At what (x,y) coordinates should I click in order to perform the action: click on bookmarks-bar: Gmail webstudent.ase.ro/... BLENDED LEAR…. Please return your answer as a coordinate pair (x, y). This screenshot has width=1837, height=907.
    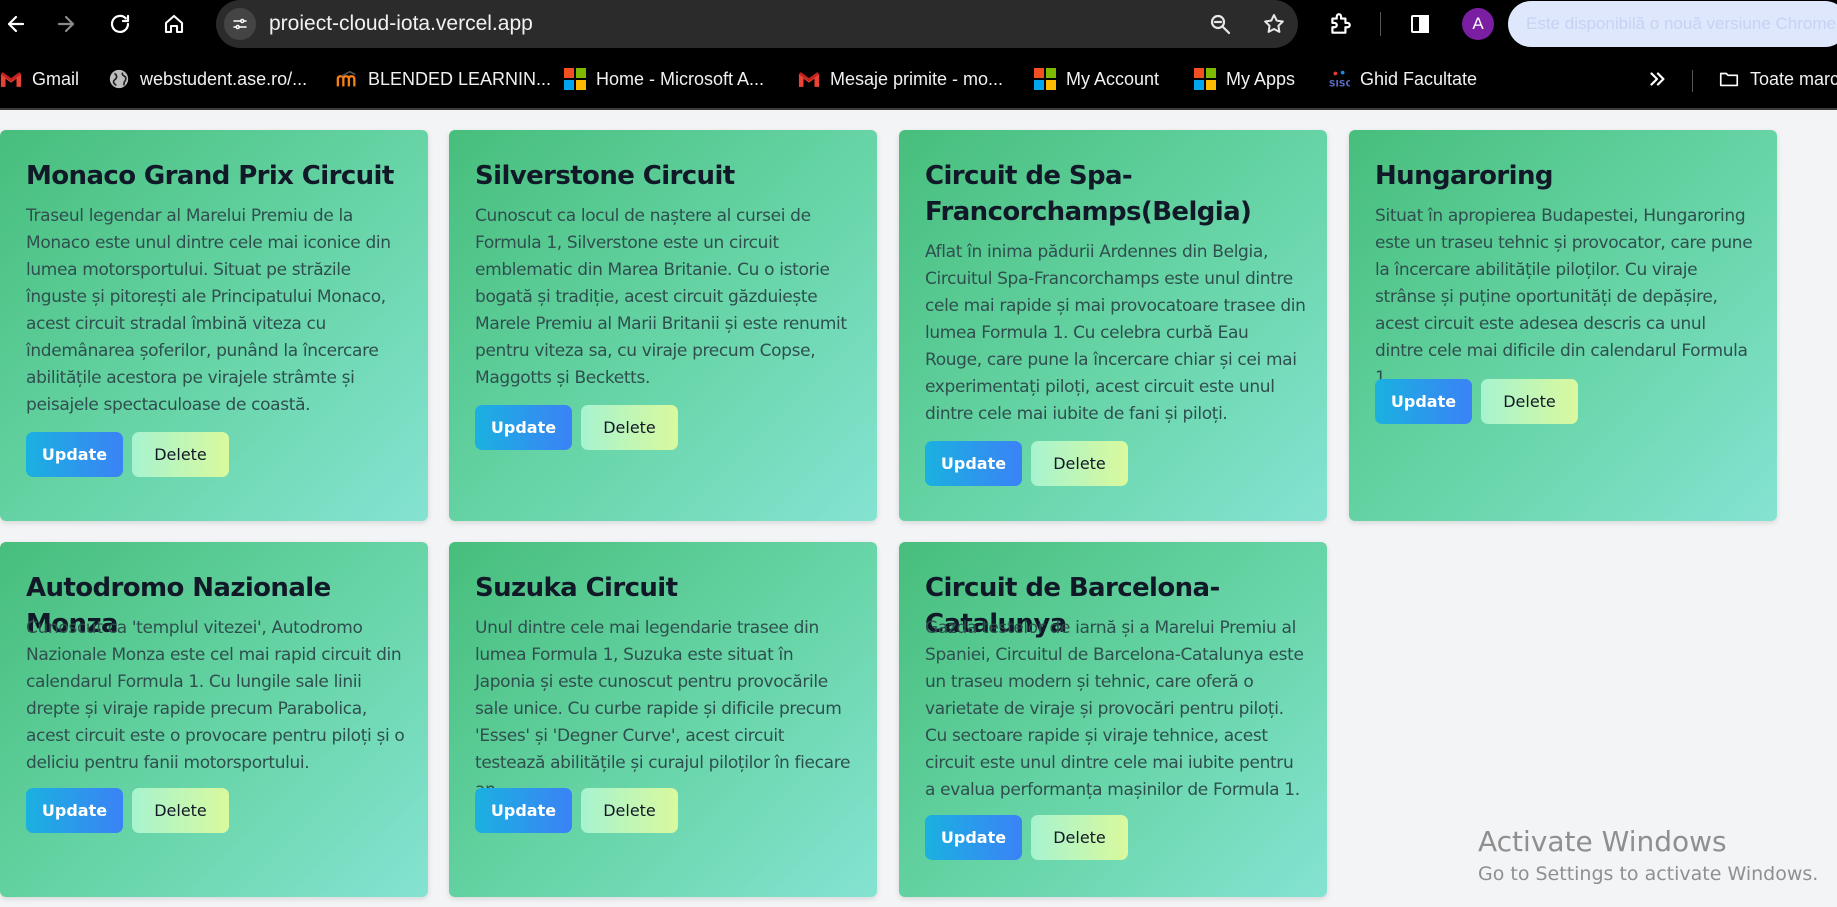
    Looking at the image, I should click on (918, 79).